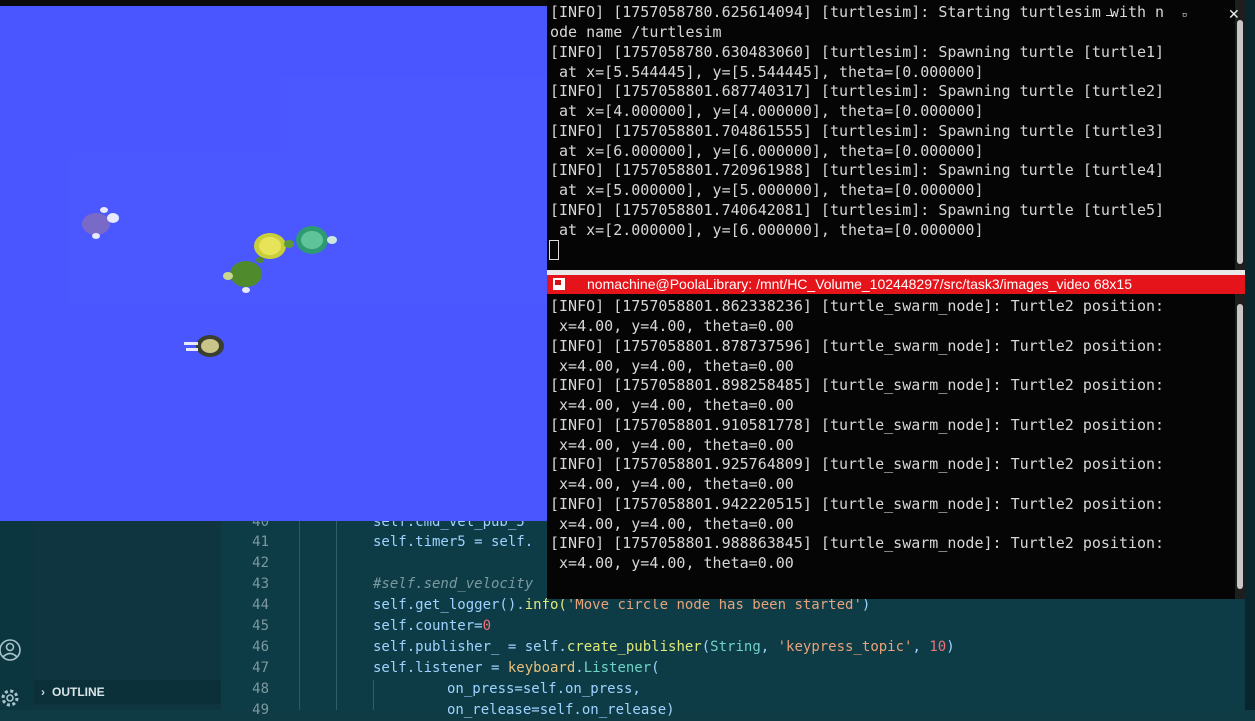 This screenshot has height=721, width=1255. What do you see at coordinates (559, 284) in the screenshot?
I see `terminal-icon` at bounding box center [559, 284].